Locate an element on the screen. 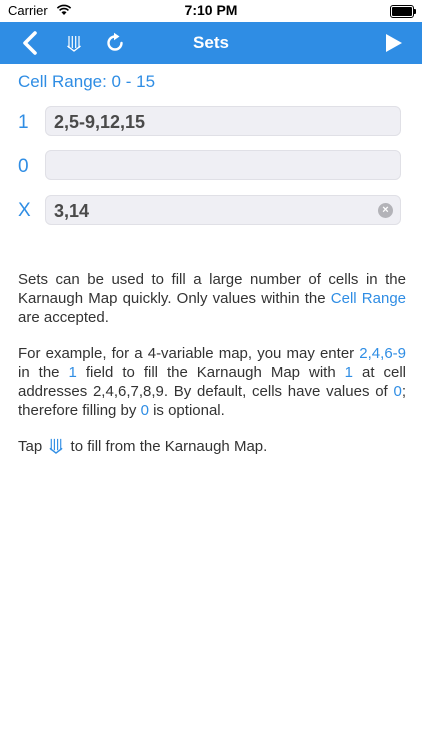 The height and width of the screenshot is (750, 422). status-bar: Carrier 7:10 PM is located at coordinates (211, 11).